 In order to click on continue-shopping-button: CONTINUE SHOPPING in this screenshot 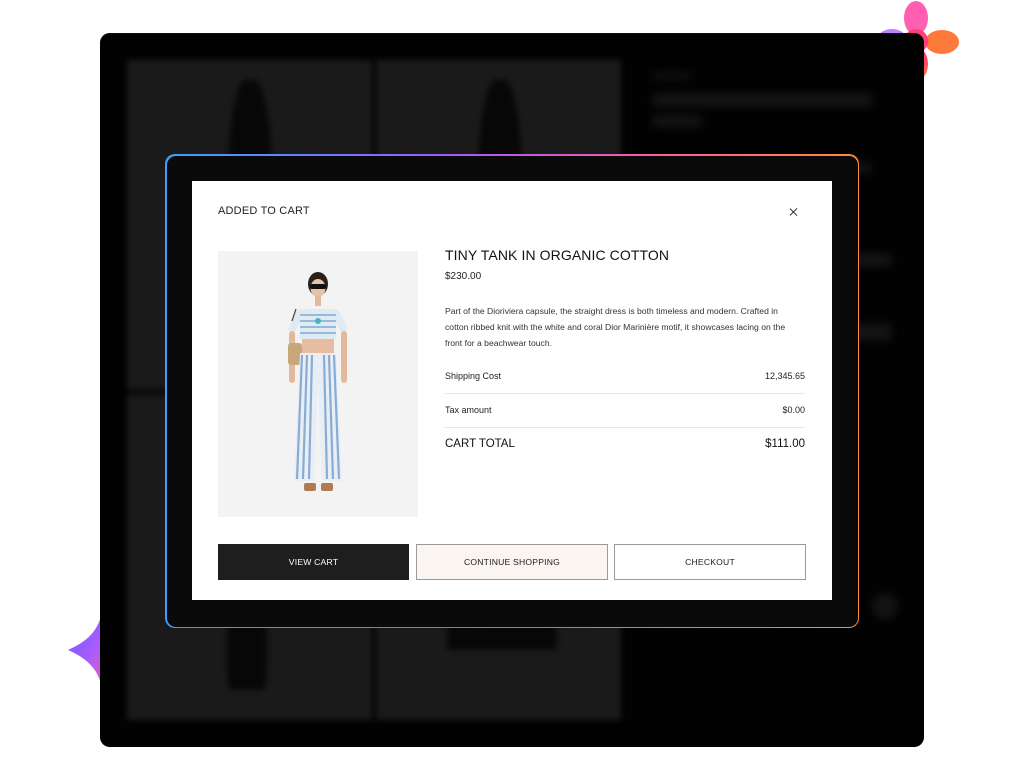, I will do `click(512, 562)`.